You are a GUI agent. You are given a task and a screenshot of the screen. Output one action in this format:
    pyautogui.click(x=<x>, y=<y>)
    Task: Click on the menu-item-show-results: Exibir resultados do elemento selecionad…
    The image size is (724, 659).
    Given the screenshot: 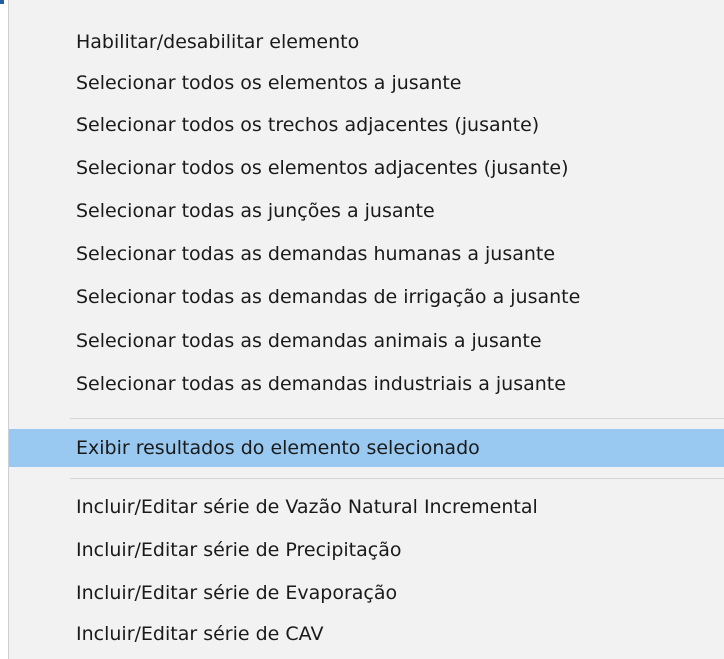 What is the action you would take?
    pyautogui.click(x=366, y=448)
    